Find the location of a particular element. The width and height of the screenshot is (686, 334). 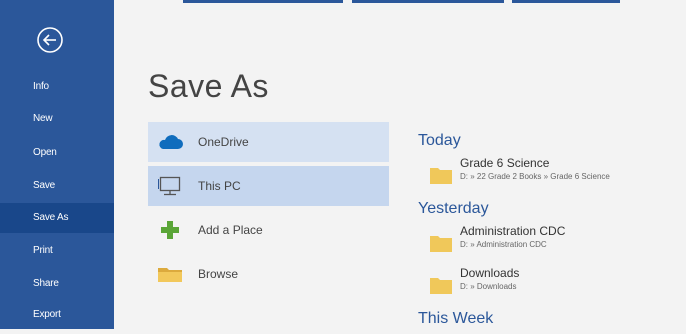

nav-item-open: Open is located at coordinates (57, 153).